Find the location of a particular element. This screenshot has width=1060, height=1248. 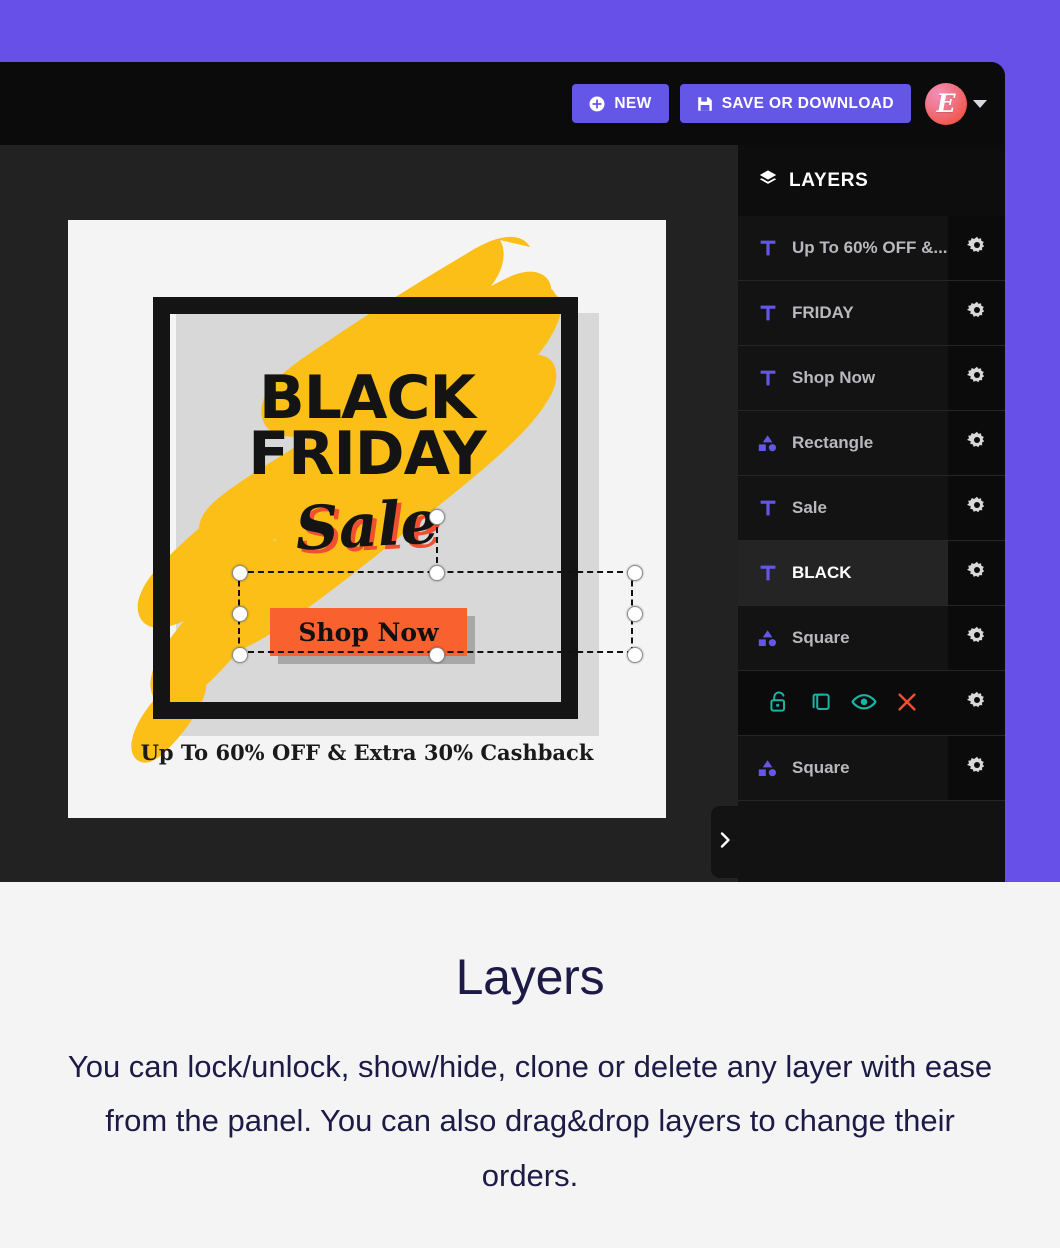

layers-panel-title: LAYERS is located at coordinates (829, 180).